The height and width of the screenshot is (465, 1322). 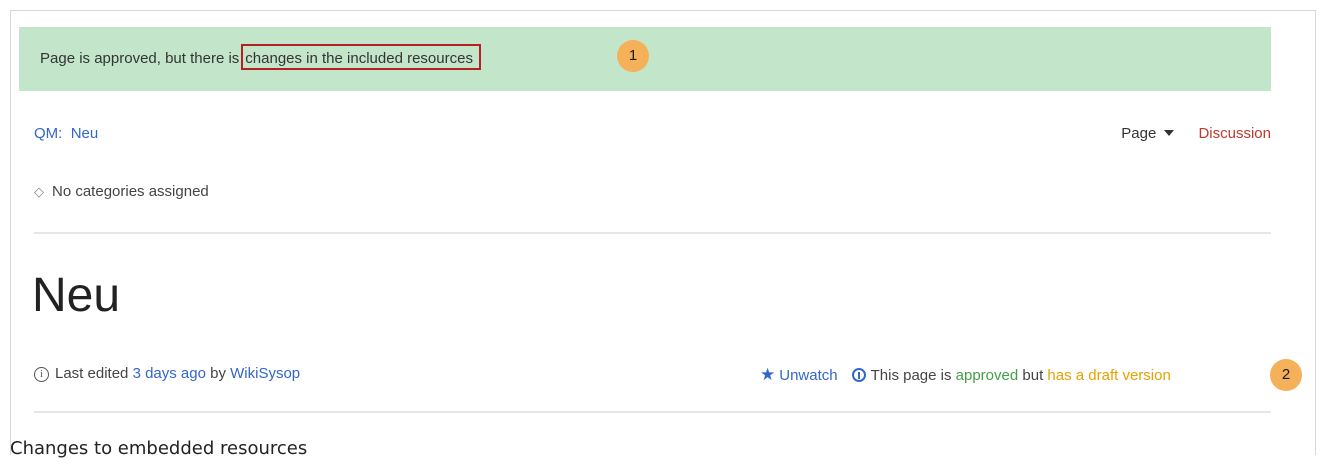 I want to click on last-edited-time-link: 3 days ago, so click(x=169, y=373).